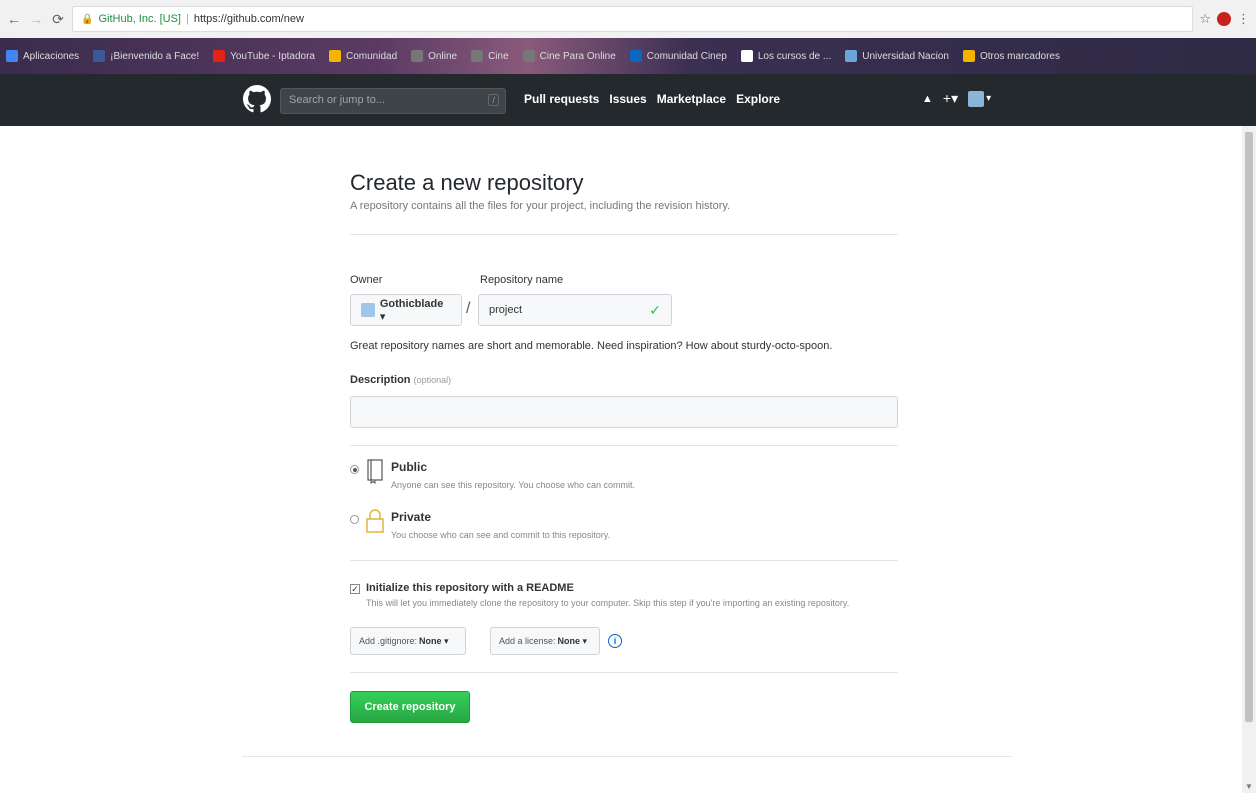 This screenshot has width=1256, height=793. What do you see at coordinates (139, 19) in the screenshot?
I see `secure-site-label: GitHub, Inc. [US]` at bounding box center [139, 19].